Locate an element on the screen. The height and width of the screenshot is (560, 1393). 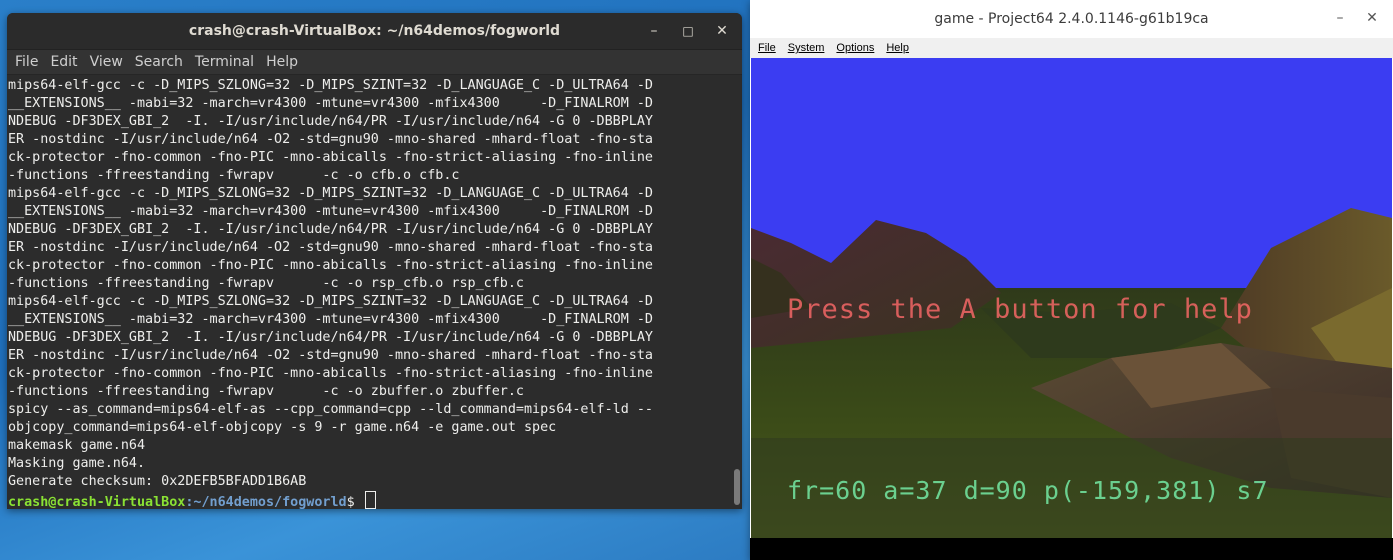
terminal-scrollbar is located at coordinates (735, 292).